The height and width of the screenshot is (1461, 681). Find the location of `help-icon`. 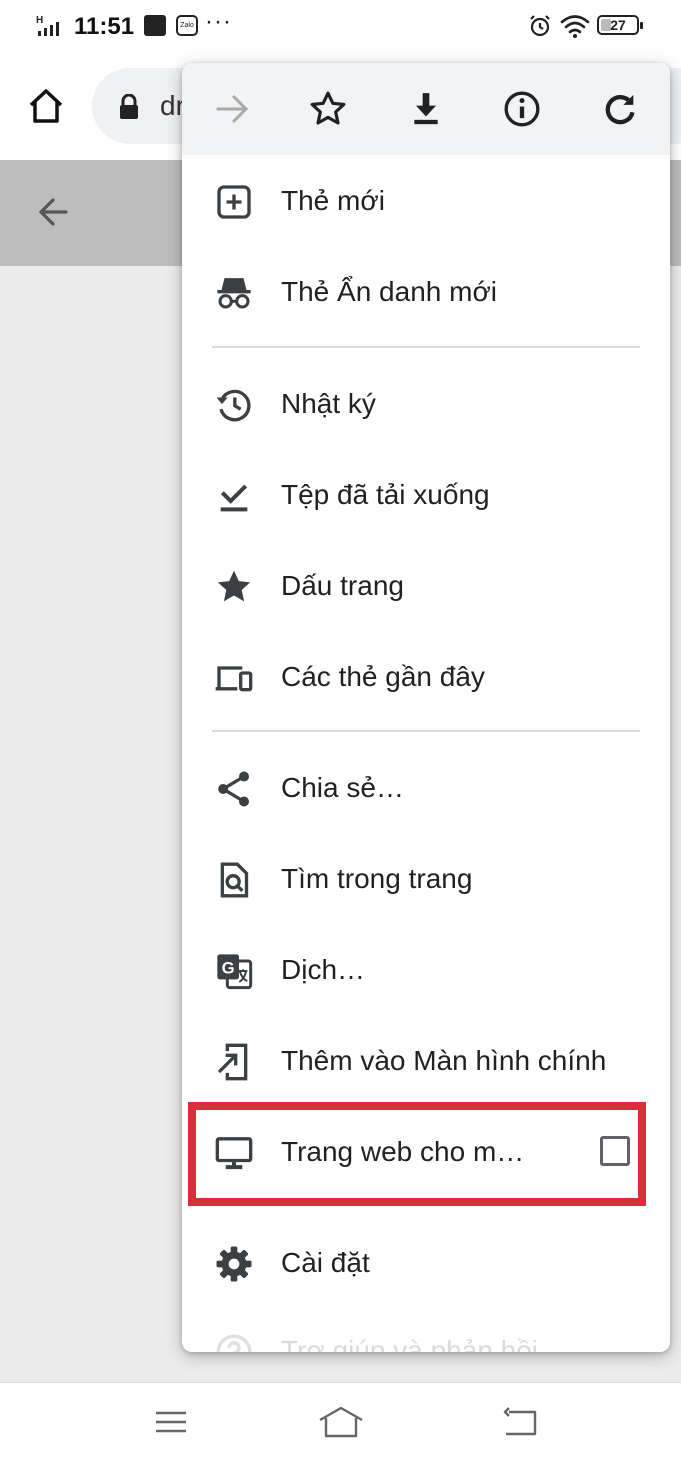

help-icon is located at coordinates (234, 1342).